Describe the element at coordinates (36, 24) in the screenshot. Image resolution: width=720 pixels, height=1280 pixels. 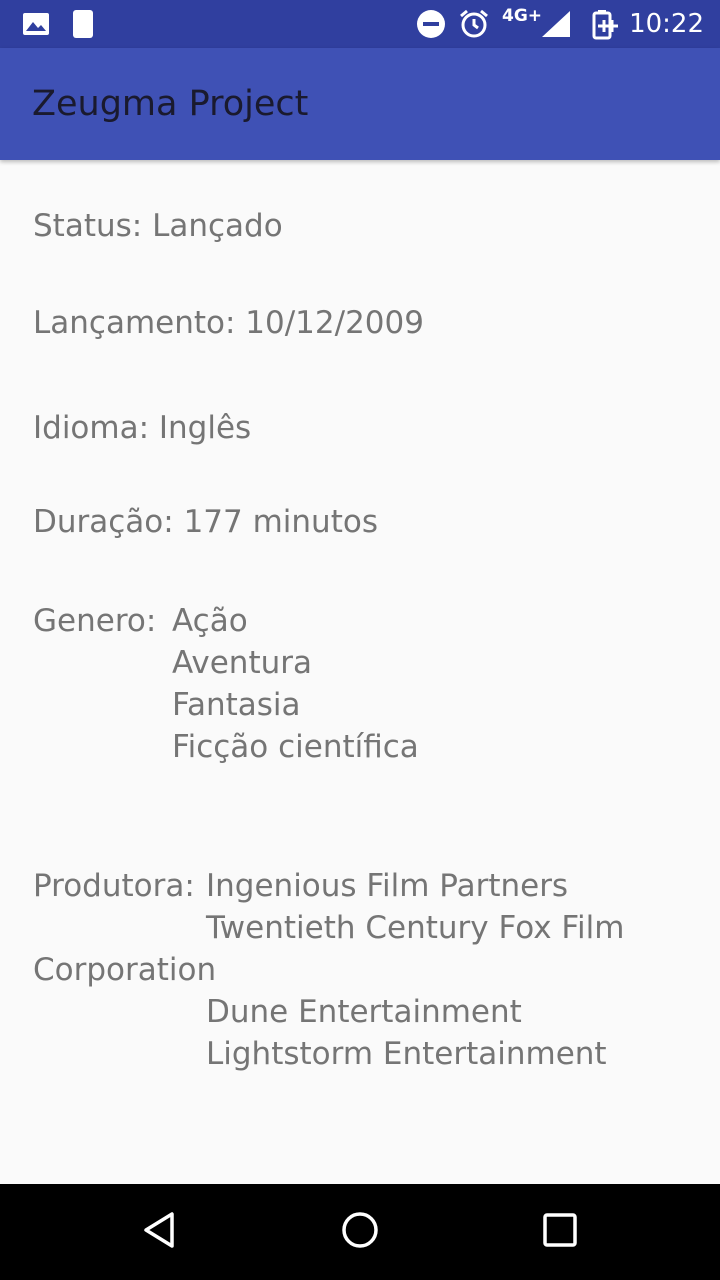
I see `image-icon` at that location.